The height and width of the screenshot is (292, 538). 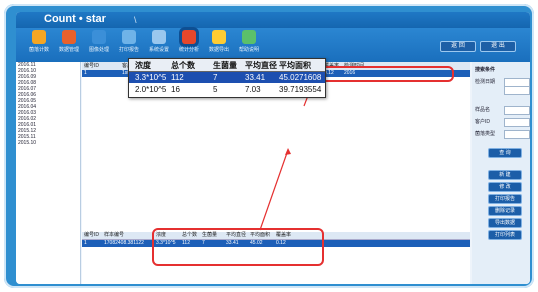 What do you see at coordinates (135, 20) in the screenshot?
I see `title-tab-mark: \` at bounding box center [135, 20].